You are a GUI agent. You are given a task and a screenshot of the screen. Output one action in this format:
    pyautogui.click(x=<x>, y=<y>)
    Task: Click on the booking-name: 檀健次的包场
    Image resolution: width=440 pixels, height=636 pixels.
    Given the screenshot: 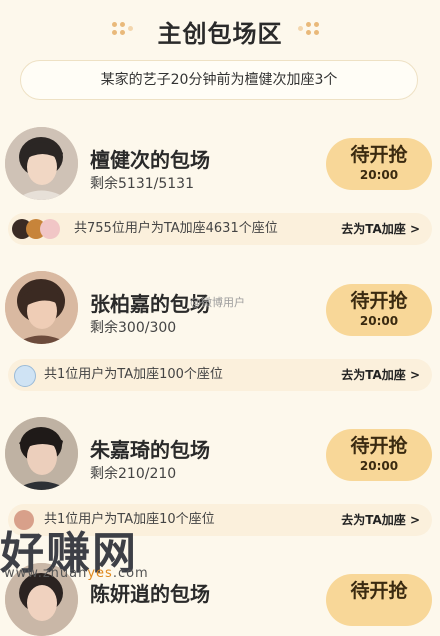 What is the action you would take?
    pyautogui.click(x=150, y=160)
    